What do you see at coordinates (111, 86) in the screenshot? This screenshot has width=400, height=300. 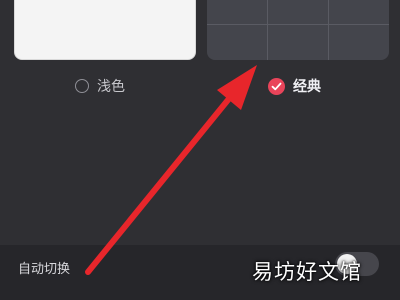 I see `theme-option-label: 浅色` at bounding box center [111, 86].